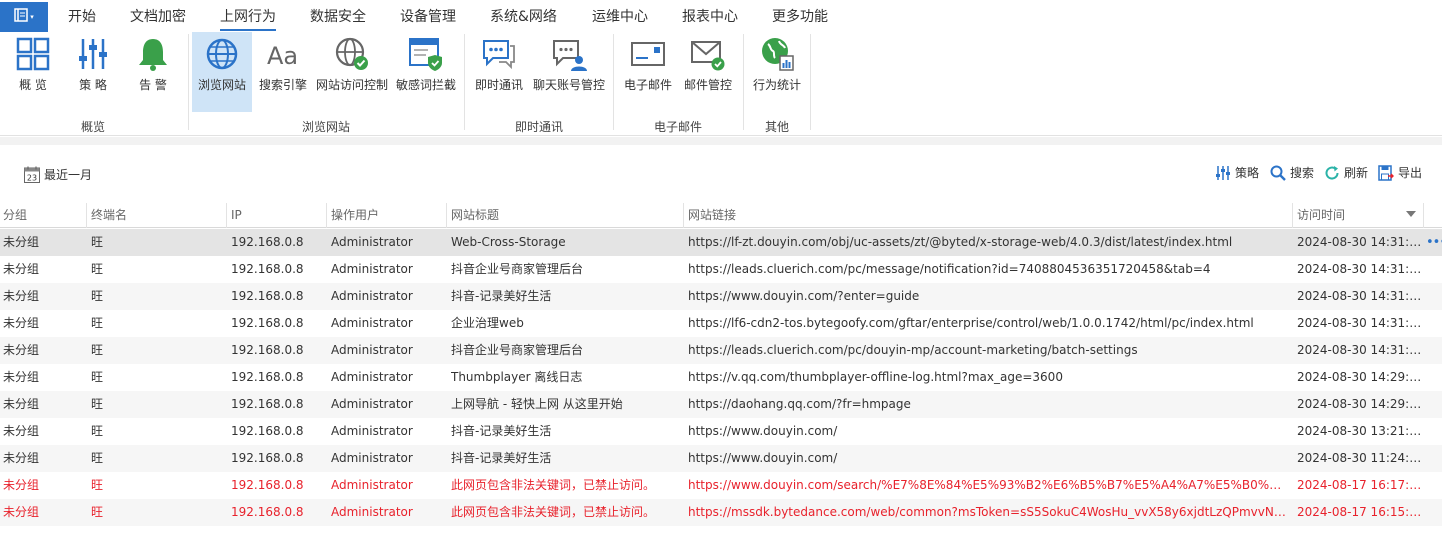  Describe the element at coordinates (338, 17) in the screenshot. I see `menu-data-security: 数据安全` at that location.